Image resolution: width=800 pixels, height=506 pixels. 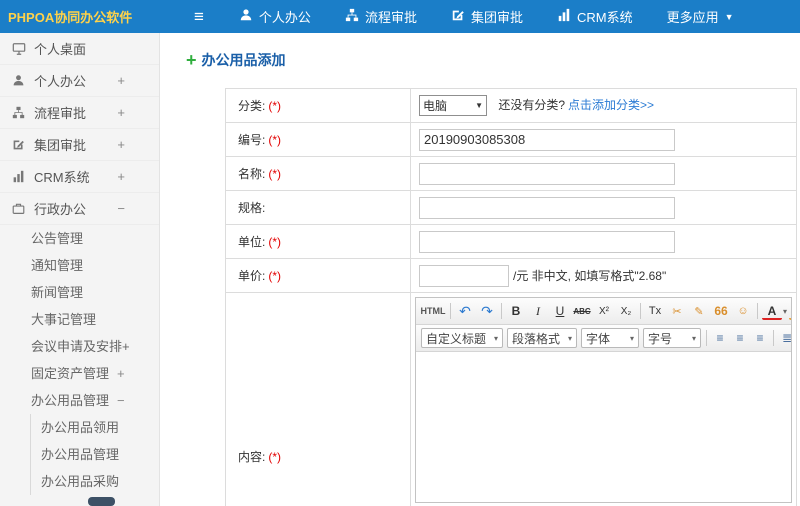 I want to click on sidebar-item-notices: 通知管理, so click(x=79, y=265).